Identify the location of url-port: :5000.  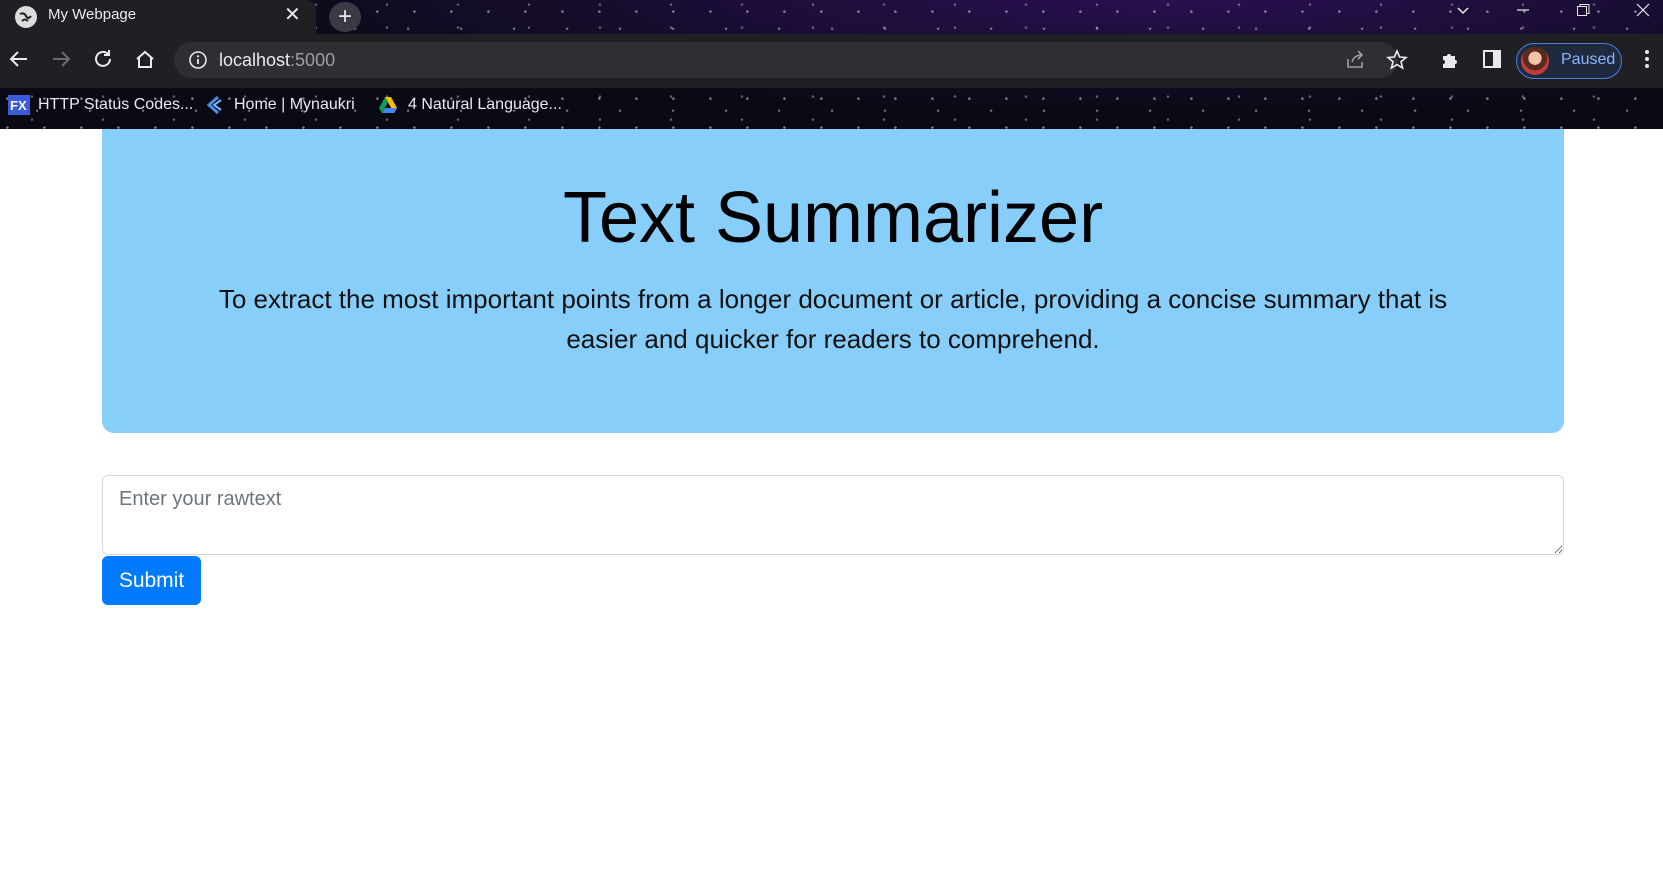
(313, 60).